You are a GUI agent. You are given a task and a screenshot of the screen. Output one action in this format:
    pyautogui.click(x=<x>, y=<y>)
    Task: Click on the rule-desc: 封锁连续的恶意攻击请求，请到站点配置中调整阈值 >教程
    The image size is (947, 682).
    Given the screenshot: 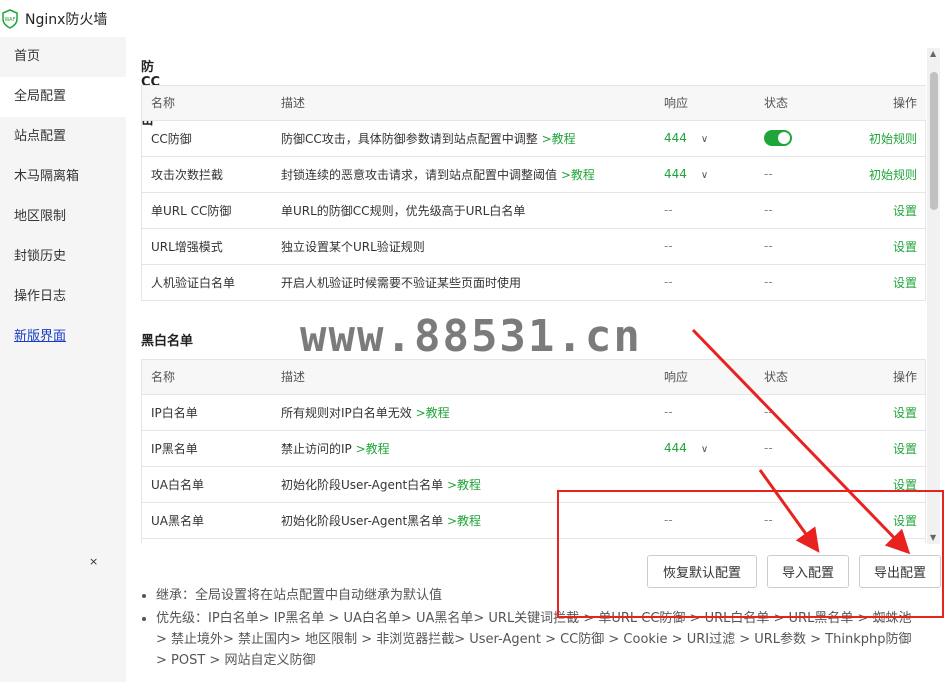 What is the action you would take?
    pyautogui.click(x=463, y=174)
    